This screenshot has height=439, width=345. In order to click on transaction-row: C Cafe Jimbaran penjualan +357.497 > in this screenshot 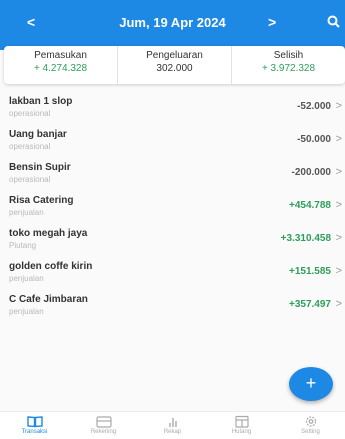, I will do `click(172, 306)`.